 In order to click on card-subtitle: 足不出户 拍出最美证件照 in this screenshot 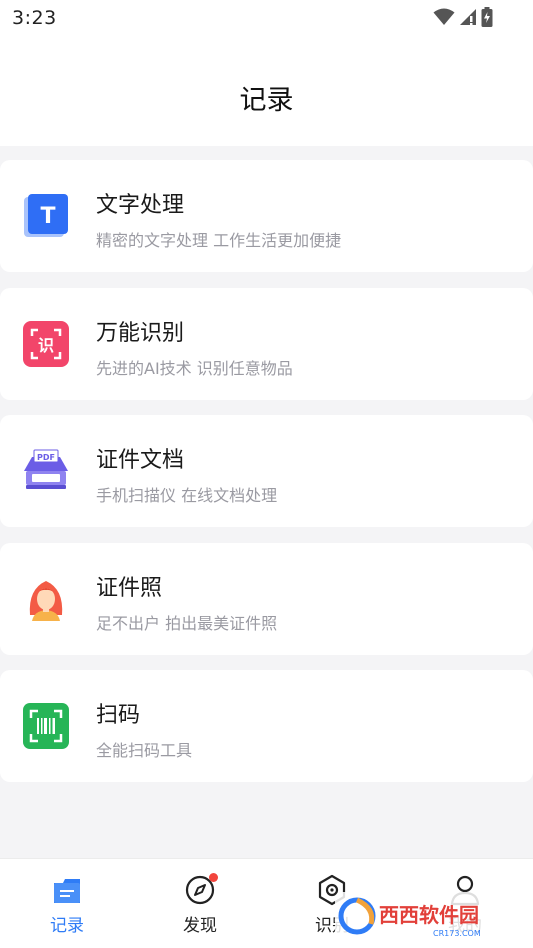, I will do `click(187, 623)`.